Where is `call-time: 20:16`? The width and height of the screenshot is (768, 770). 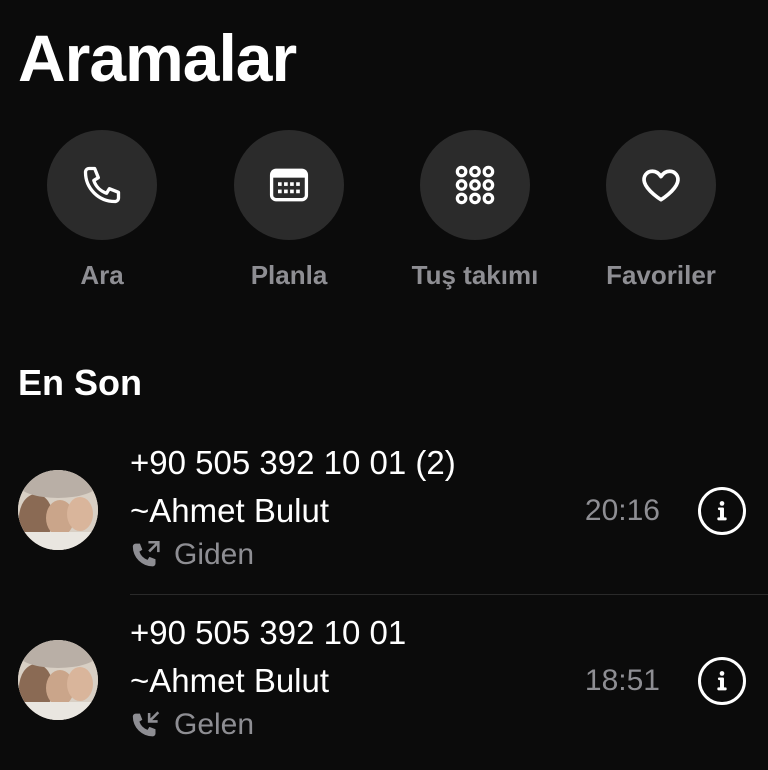 call-time: 20:16 is located at coordinates (622, 510).